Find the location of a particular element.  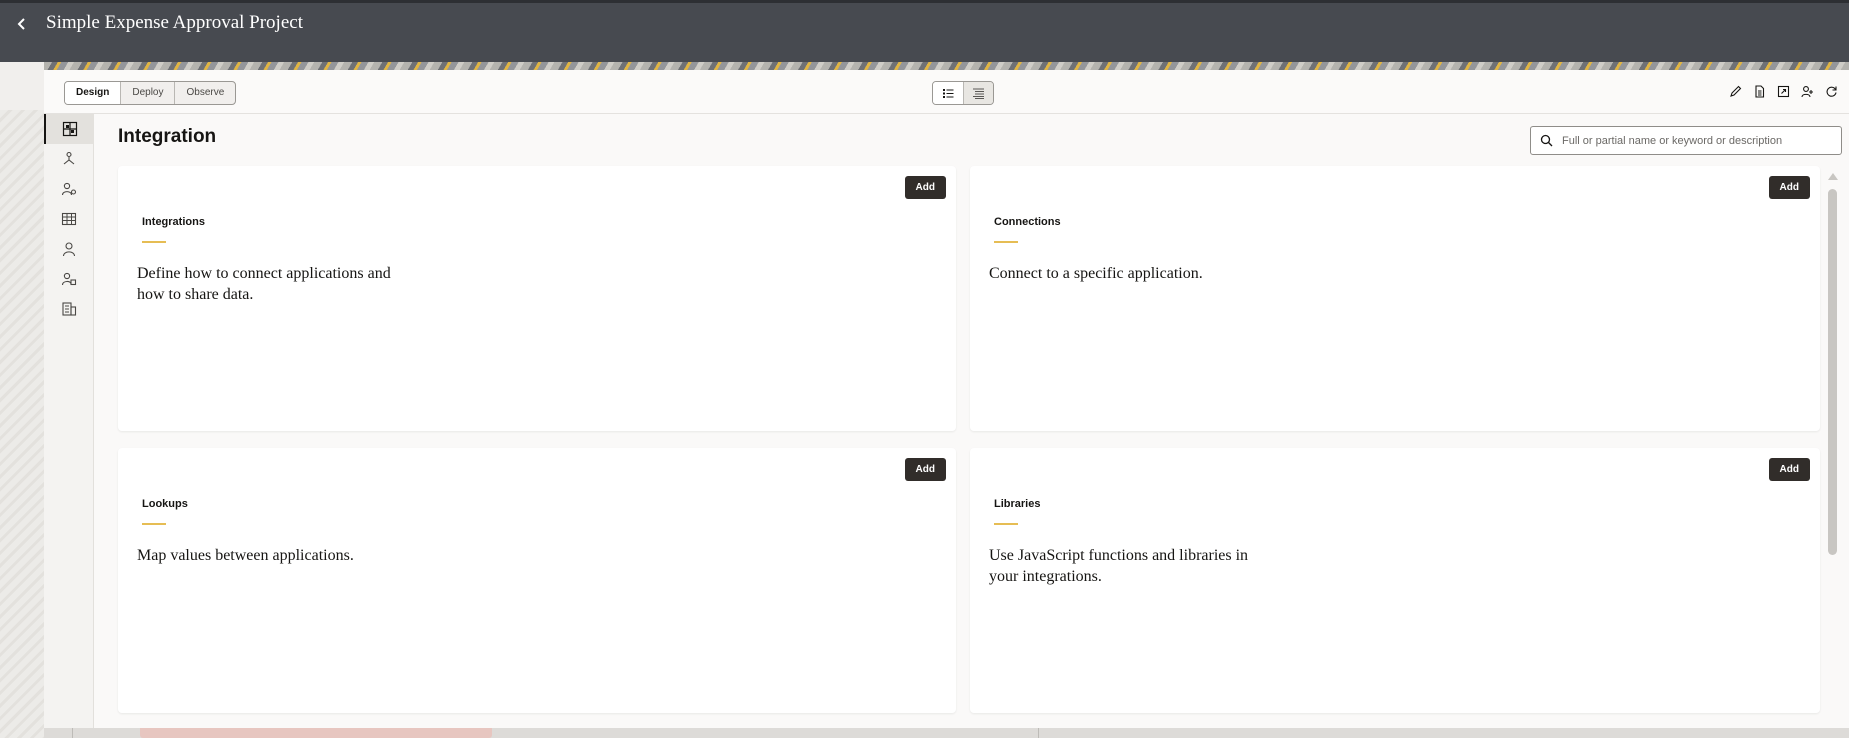

rail-item-lookups is located at coordinates (69, 219).